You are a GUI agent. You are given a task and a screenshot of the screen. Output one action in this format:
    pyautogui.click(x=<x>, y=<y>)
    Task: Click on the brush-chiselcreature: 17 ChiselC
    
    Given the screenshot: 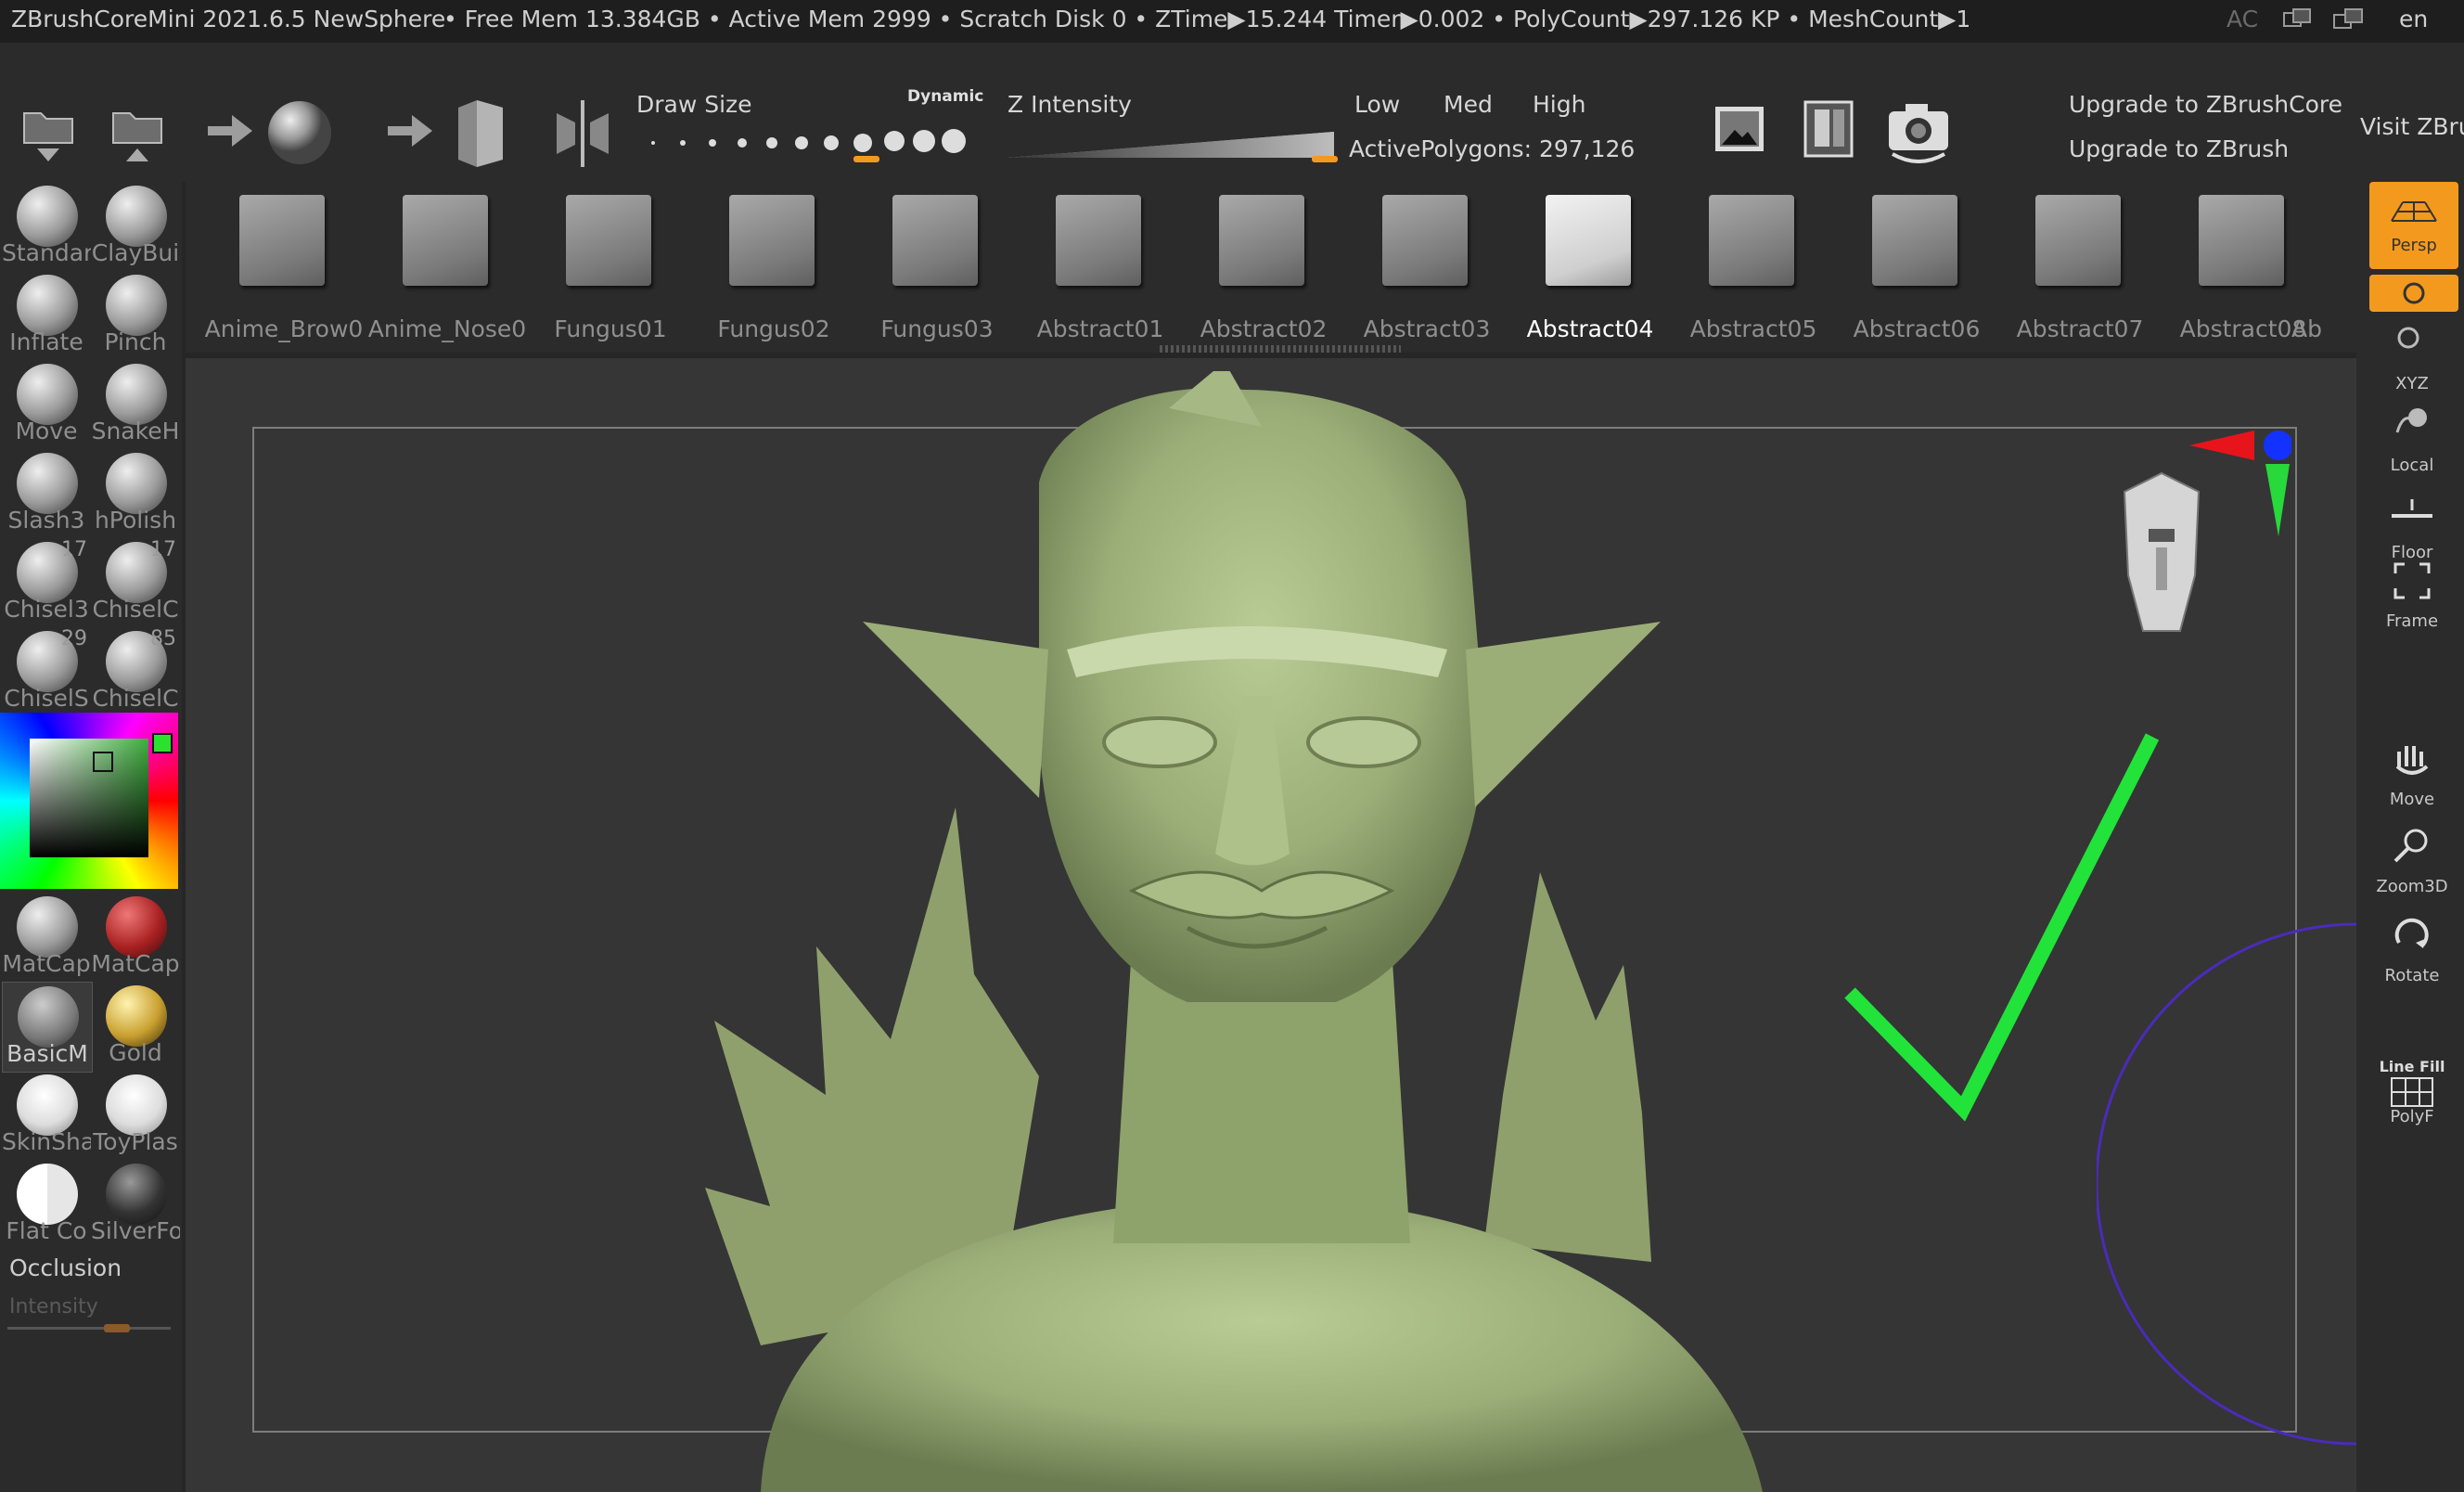 What is the action you would take?
    pyautogui.click(x=135, y=583)
    